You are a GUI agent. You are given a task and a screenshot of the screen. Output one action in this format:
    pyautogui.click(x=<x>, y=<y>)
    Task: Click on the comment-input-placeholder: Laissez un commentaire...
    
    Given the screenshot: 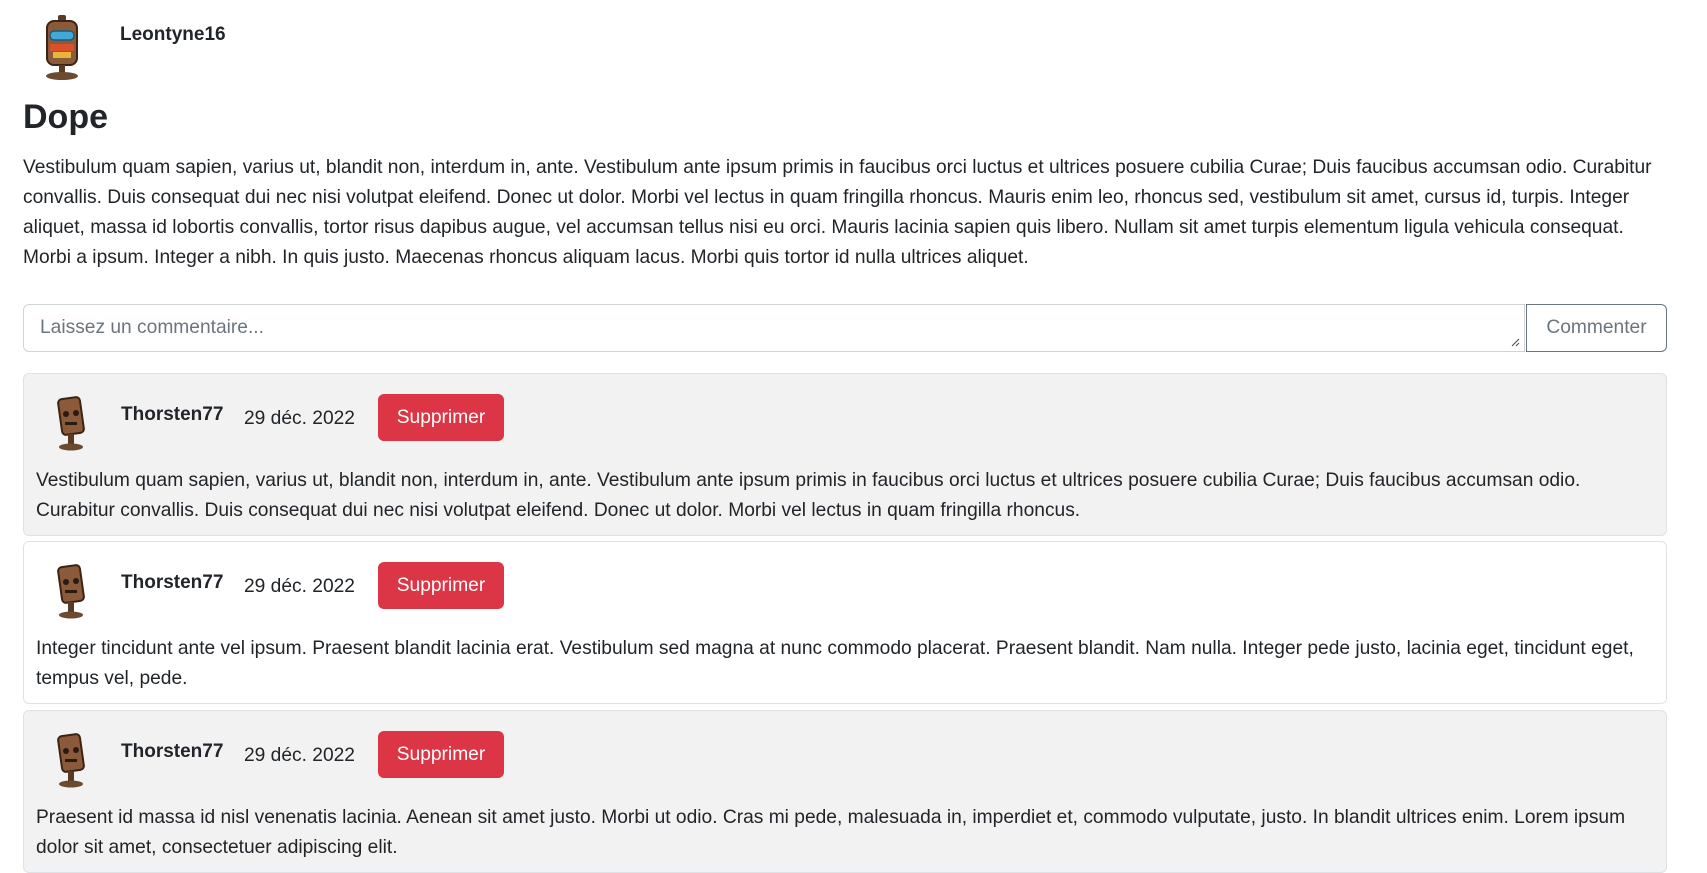 What is the action you would take?
    pyautogui.click(x=152, y=327)
    